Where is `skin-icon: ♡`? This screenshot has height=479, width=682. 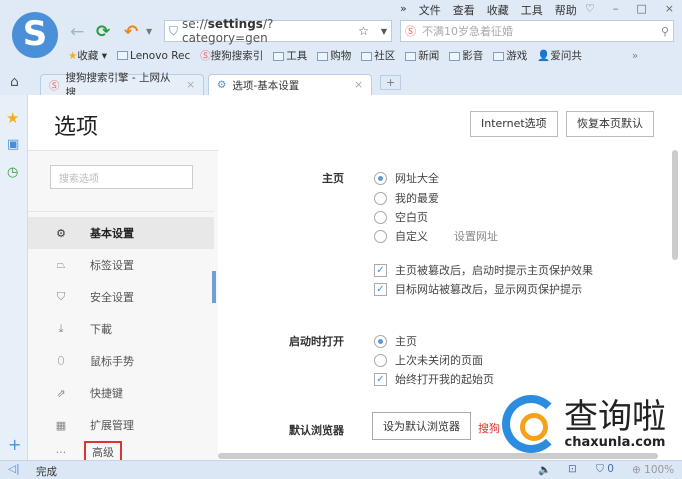
skin-icon: ♡ is located at coordinates (590, 8).